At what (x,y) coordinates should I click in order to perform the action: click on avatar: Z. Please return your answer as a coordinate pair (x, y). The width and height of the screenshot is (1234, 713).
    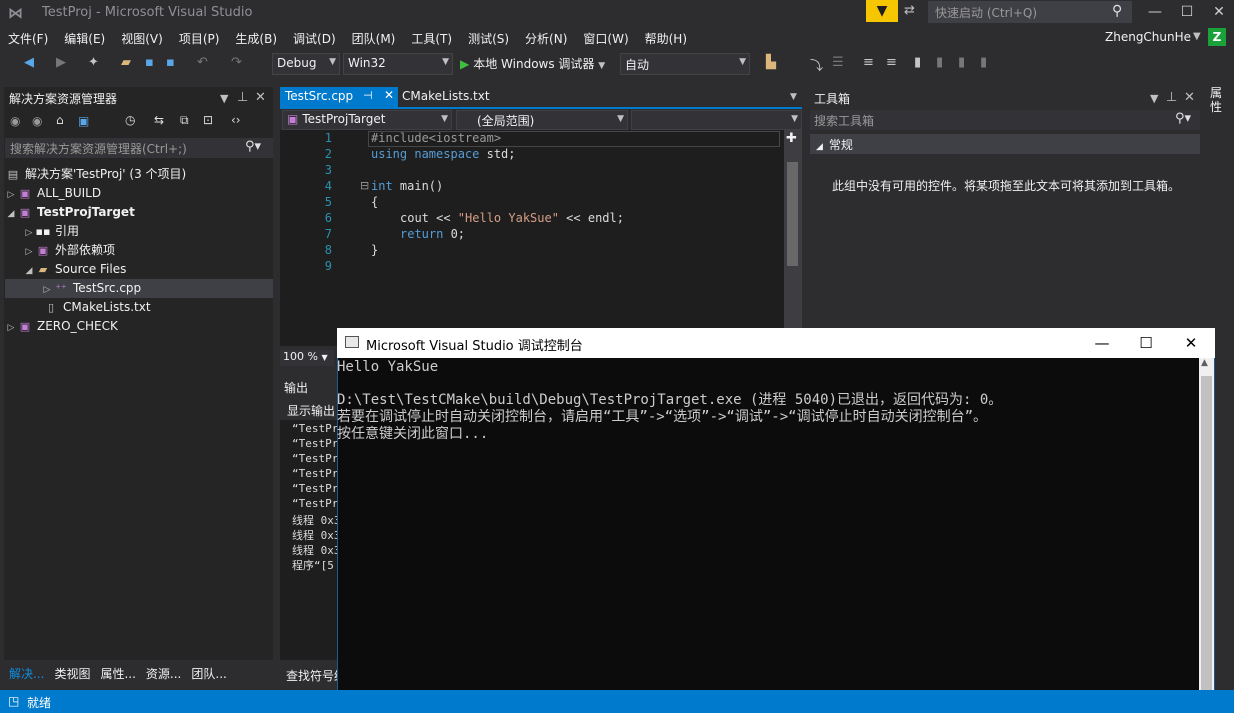
    Looking at the image, I should click on (1217, 37).